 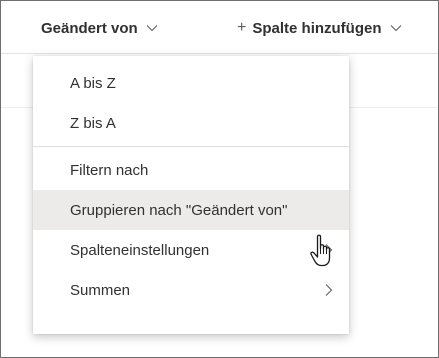 I want to click on menu-item-label: Spalteneinstellungen, so click(x=140, y=250).